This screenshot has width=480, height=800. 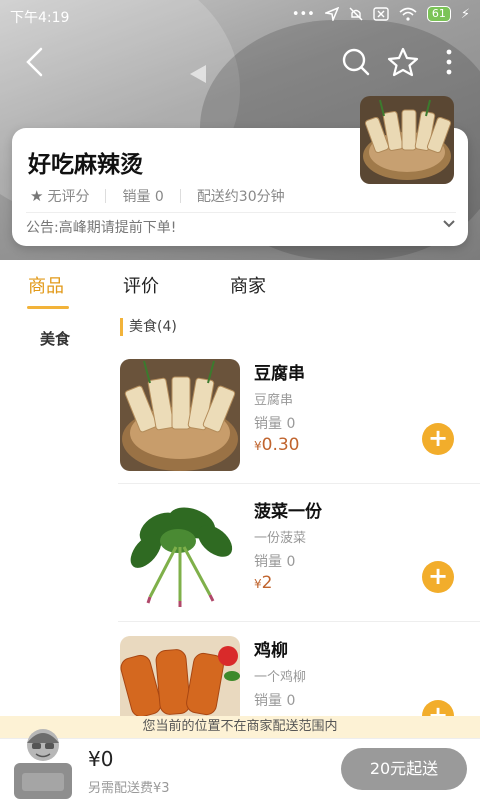 I want to click on search-button, so click(x=356, y=62).